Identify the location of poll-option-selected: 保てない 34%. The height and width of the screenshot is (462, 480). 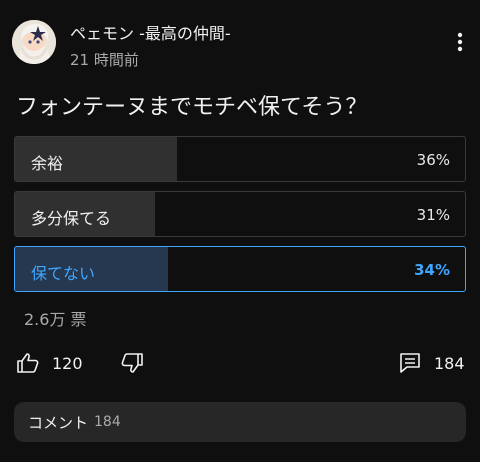
(240, 269).